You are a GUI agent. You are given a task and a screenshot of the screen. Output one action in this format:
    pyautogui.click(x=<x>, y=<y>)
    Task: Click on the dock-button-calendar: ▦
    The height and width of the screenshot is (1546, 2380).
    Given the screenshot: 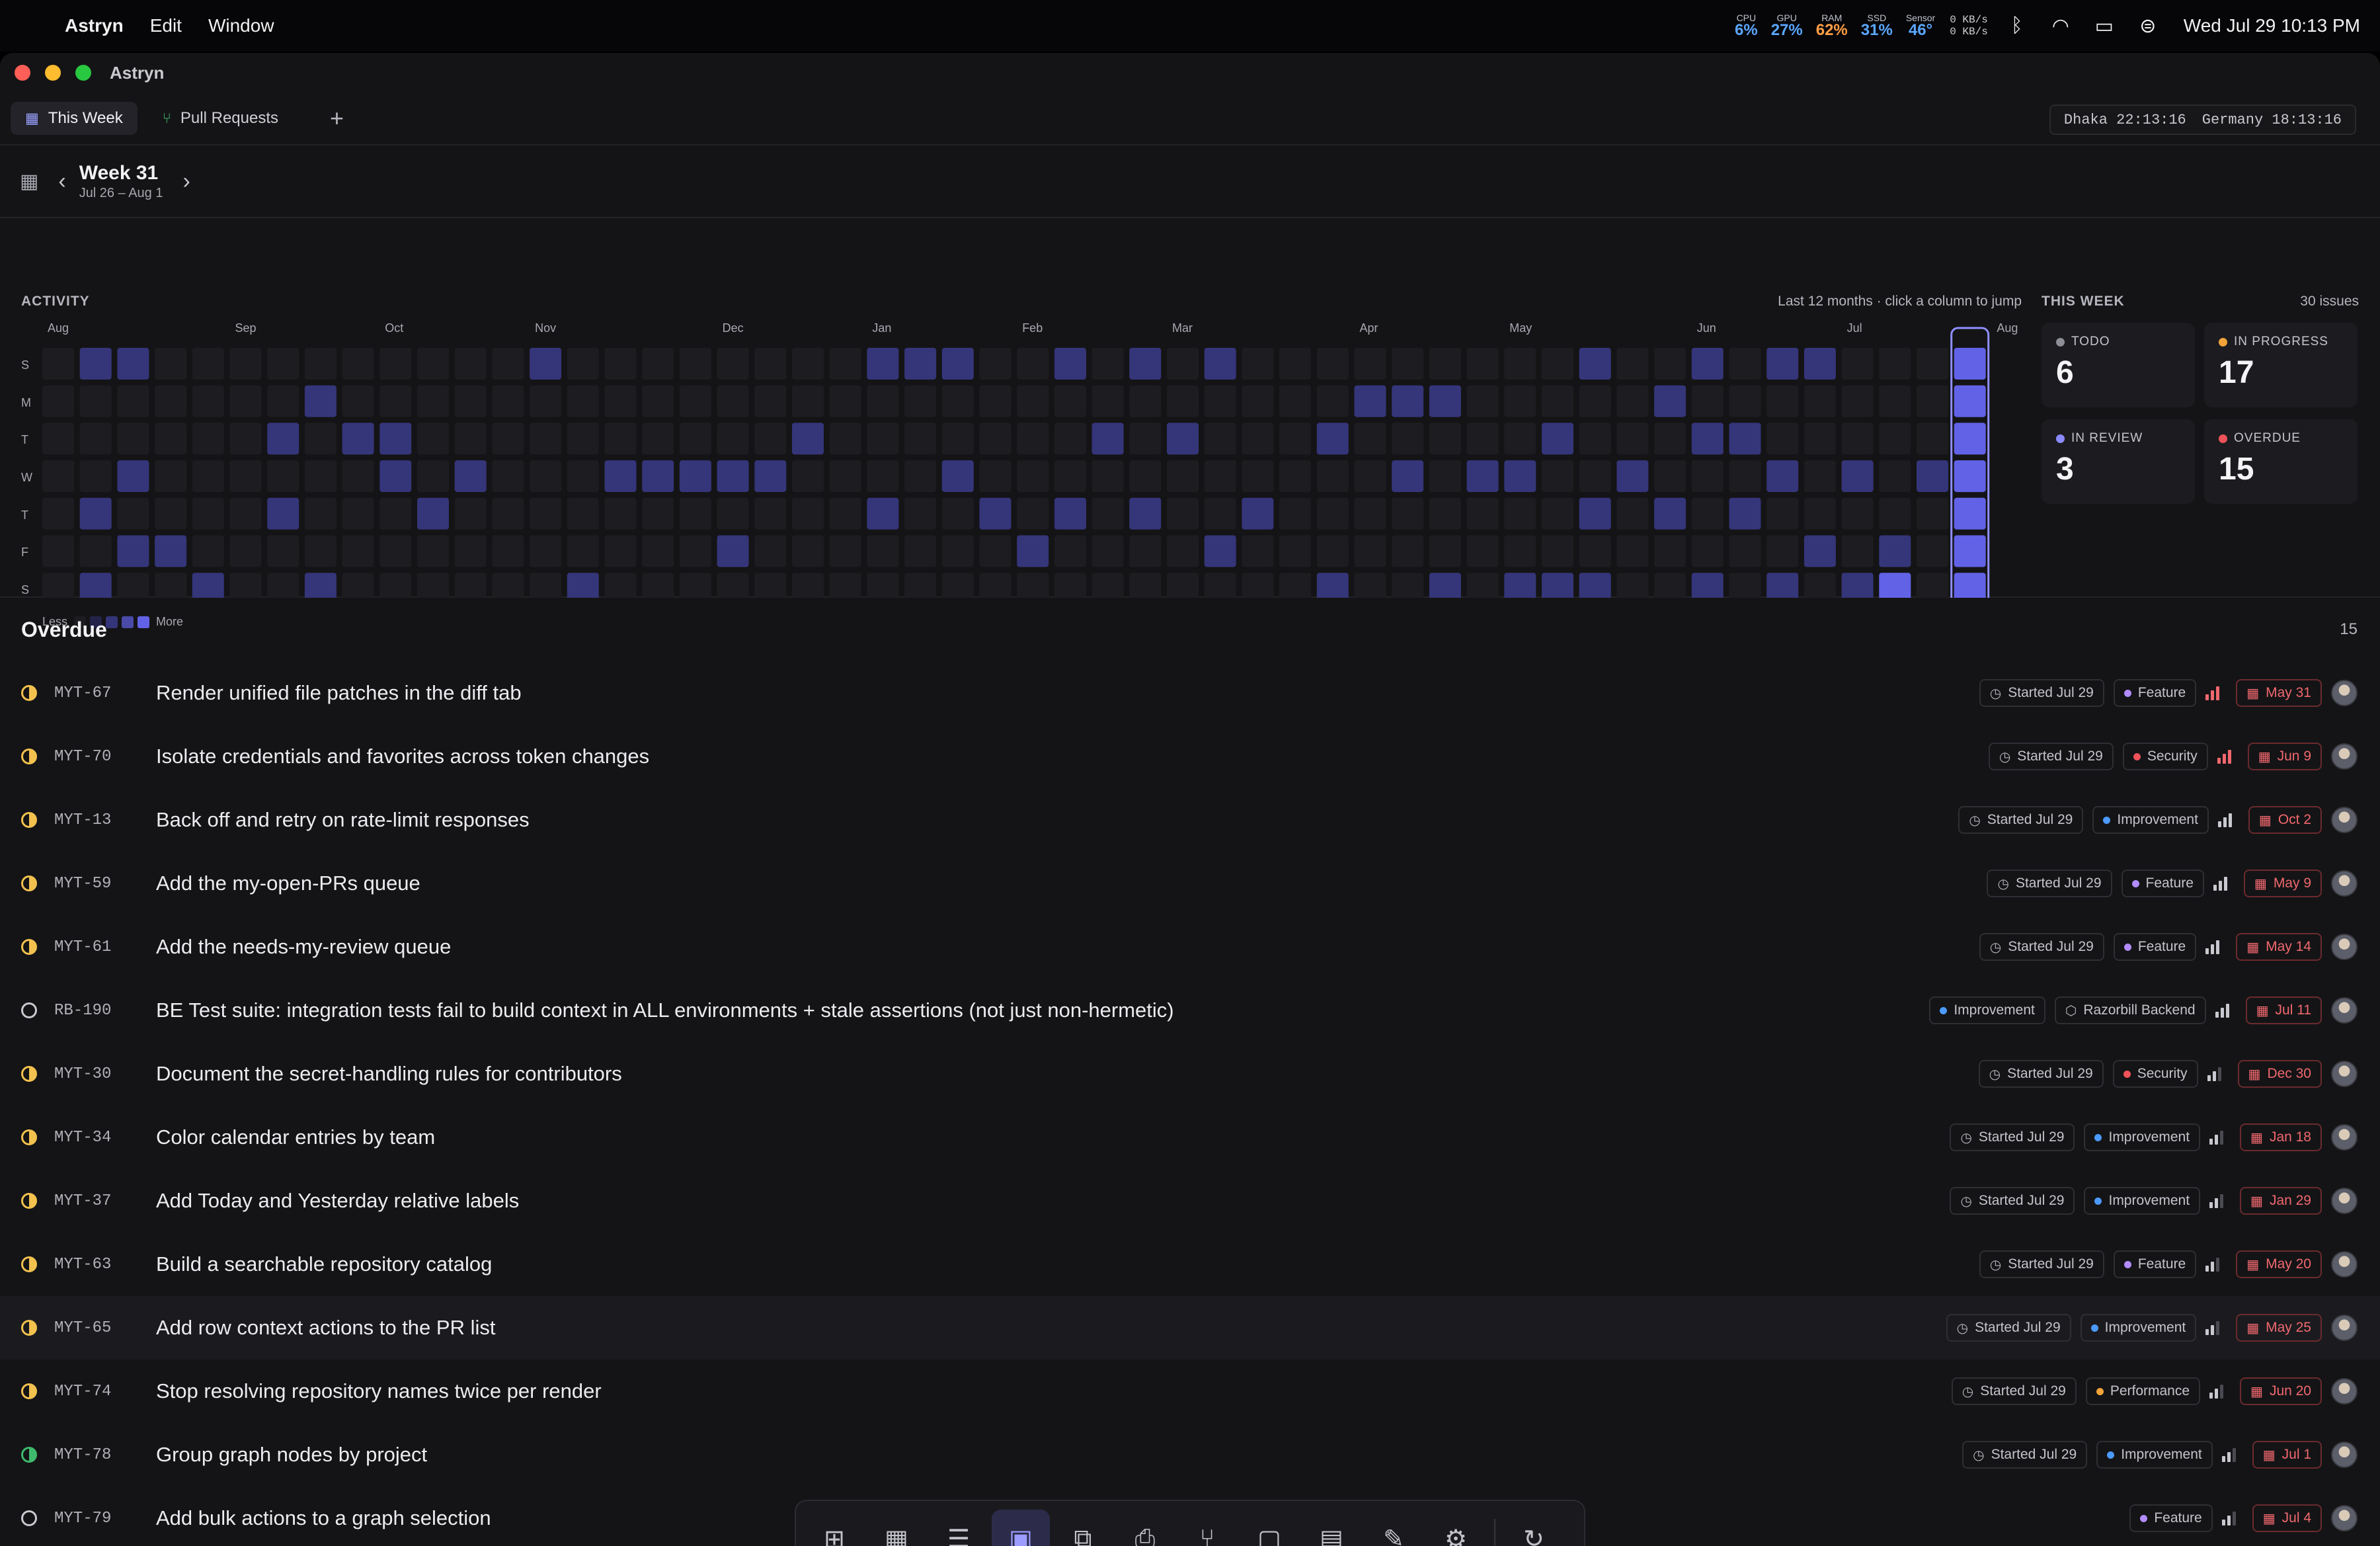 What is the action you would take?
    pyautogui.click(x=896, y=1528)
    